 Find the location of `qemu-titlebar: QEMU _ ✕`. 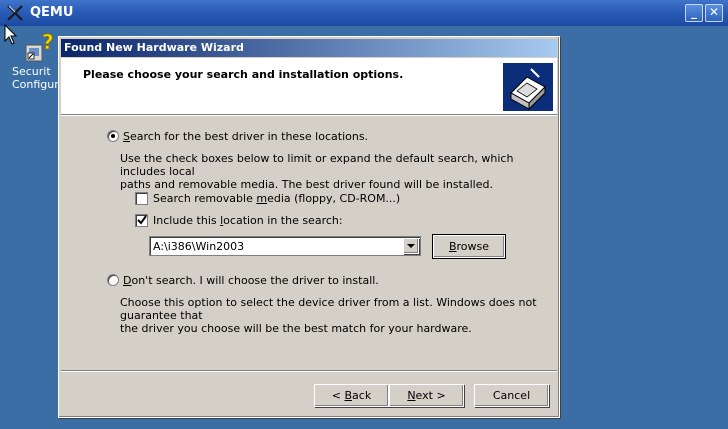

qemu-titlebar: QEMU _ ✕ is located at coordinates (364, 13).